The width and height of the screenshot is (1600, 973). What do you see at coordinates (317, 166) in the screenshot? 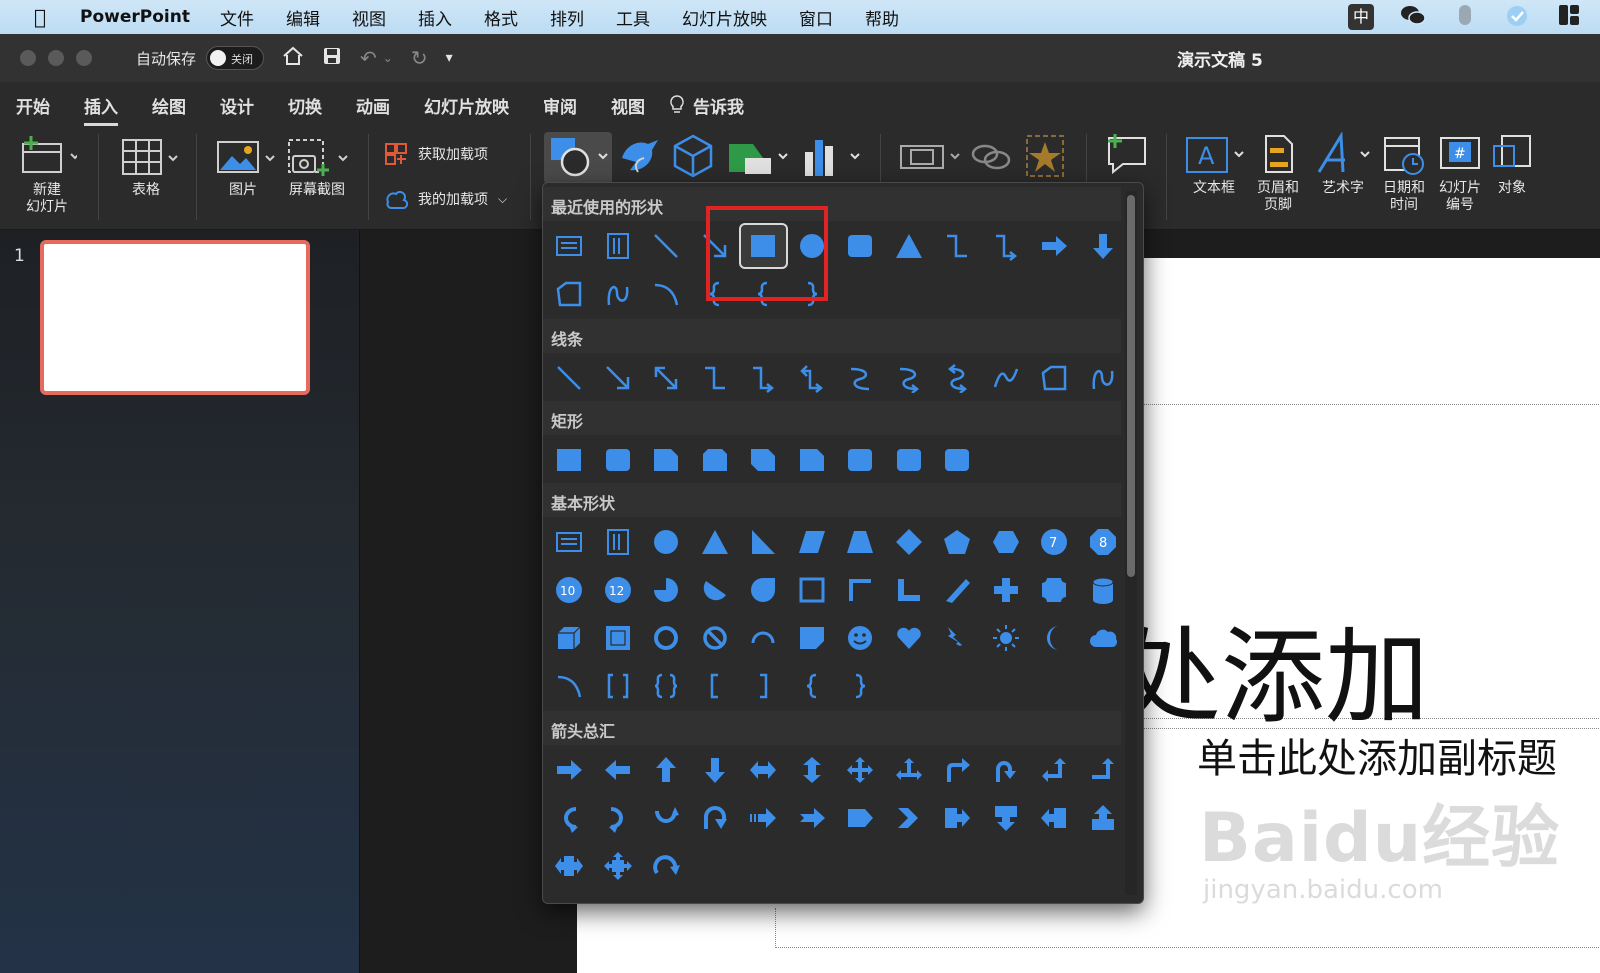
I see `screenshot-button: 屏幕截图` at bounding box center [317, 166].